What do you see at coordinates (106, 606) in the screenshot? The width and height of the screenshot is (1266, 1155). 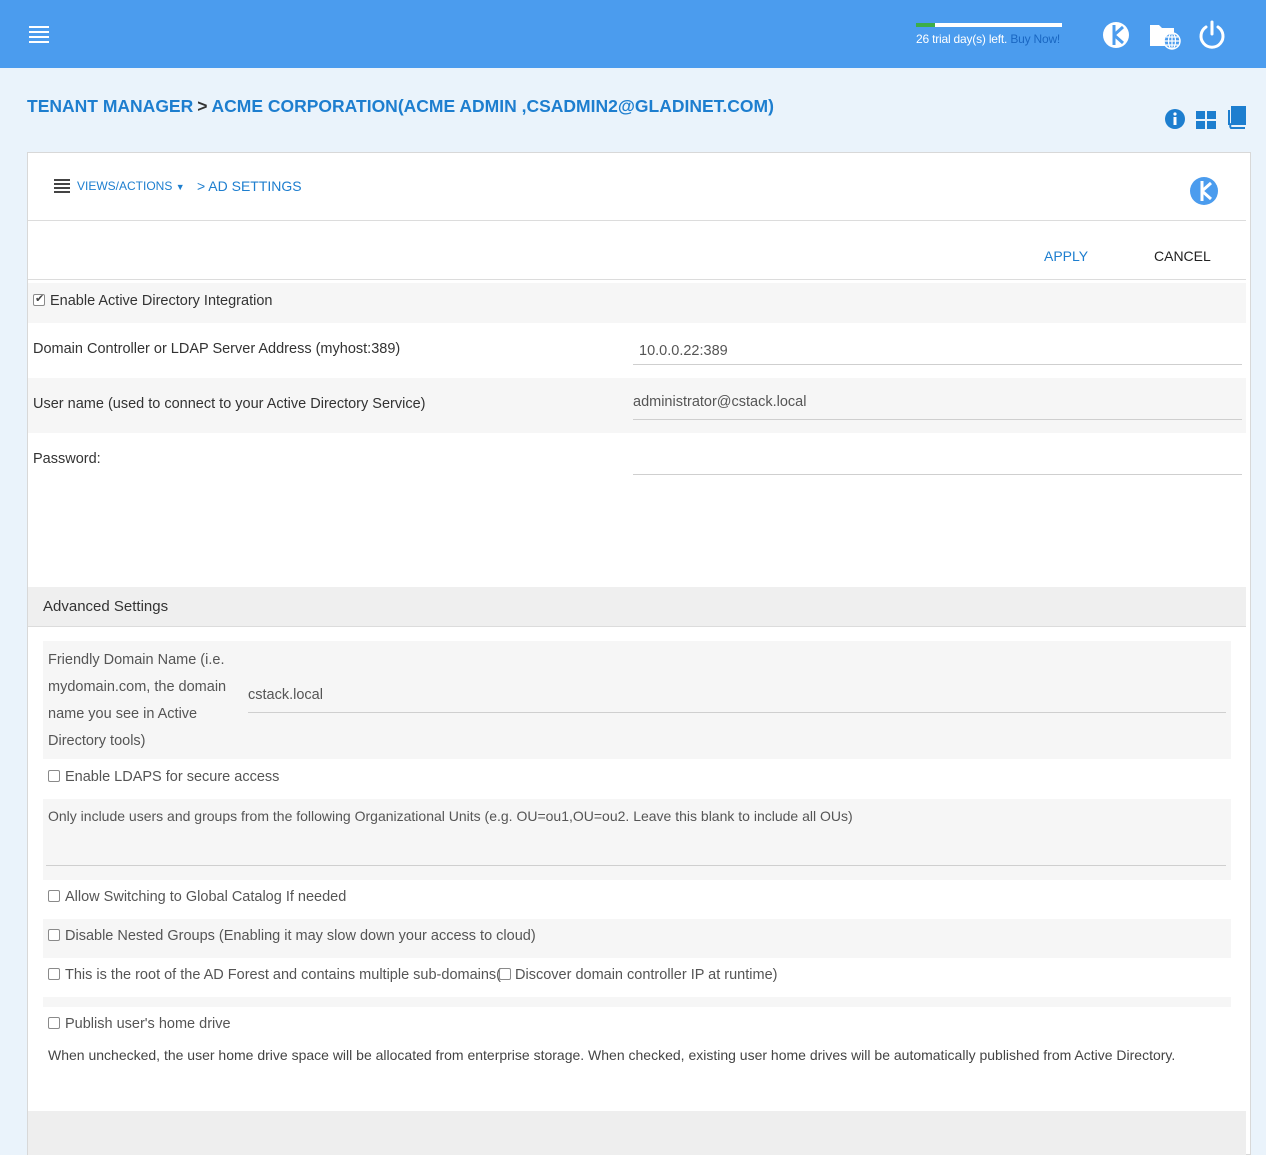 I see `advanced-settings-title: Advanced Settings` at bounding box center [106, 606].